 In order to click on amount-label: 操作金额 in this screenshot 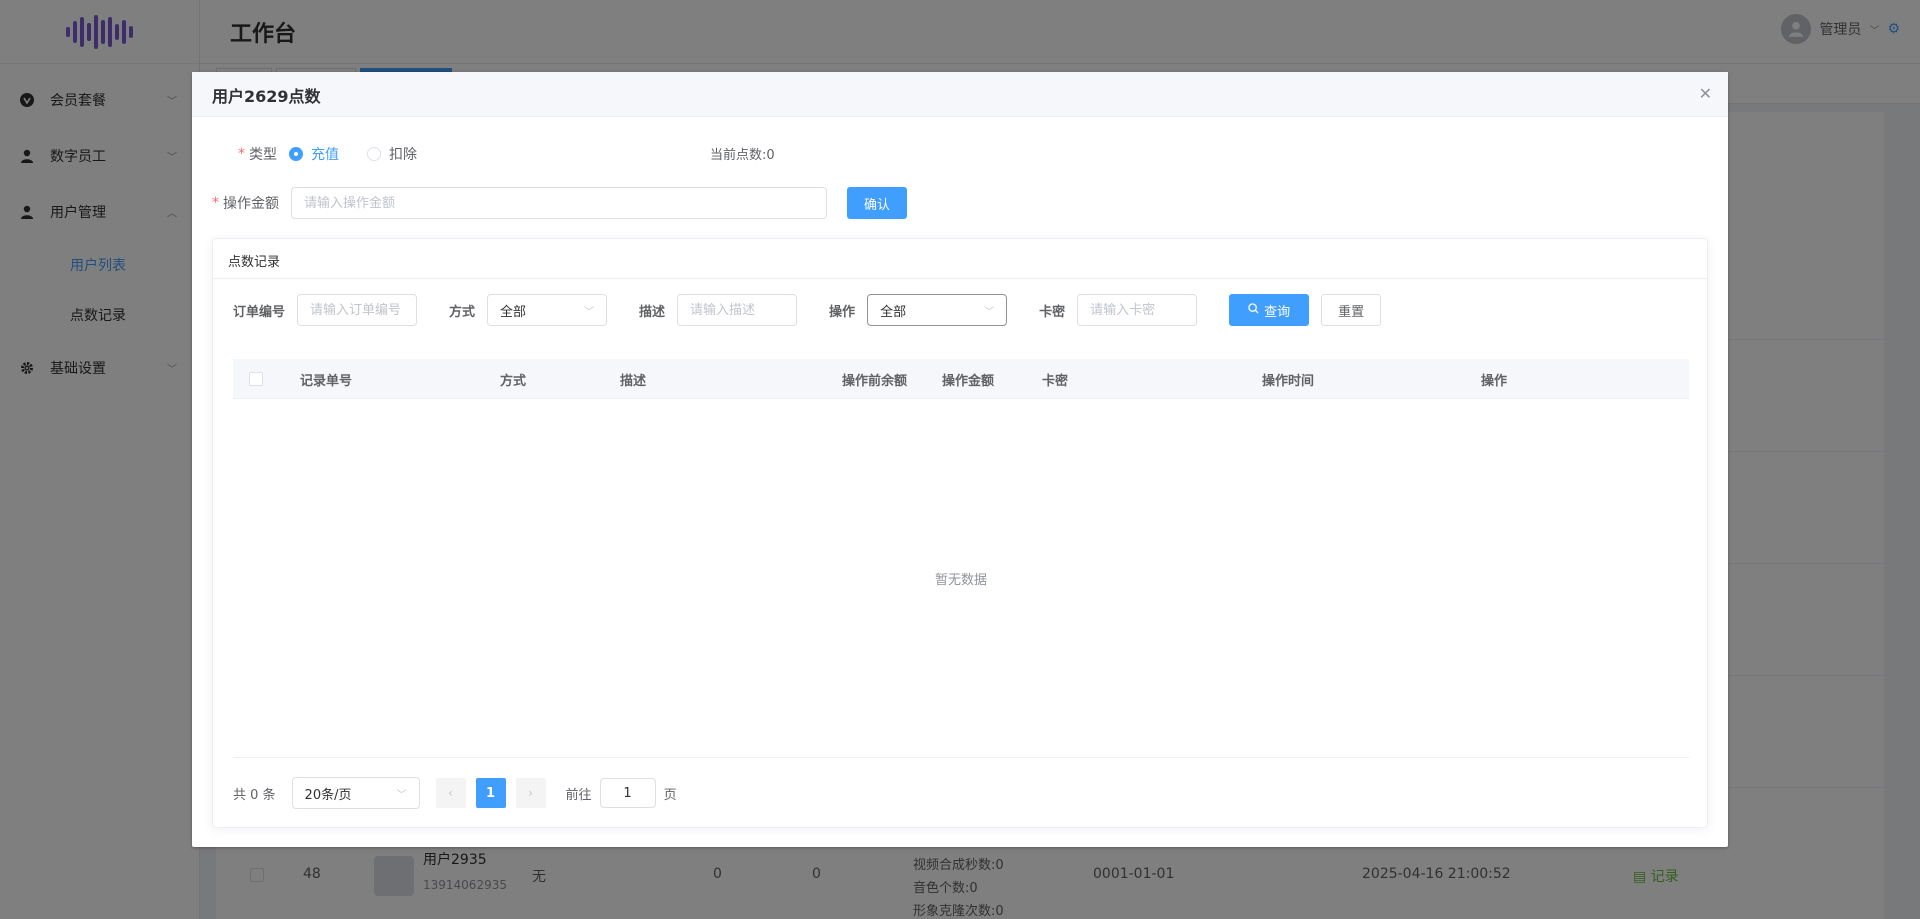, I will do `click(251, 204)`.